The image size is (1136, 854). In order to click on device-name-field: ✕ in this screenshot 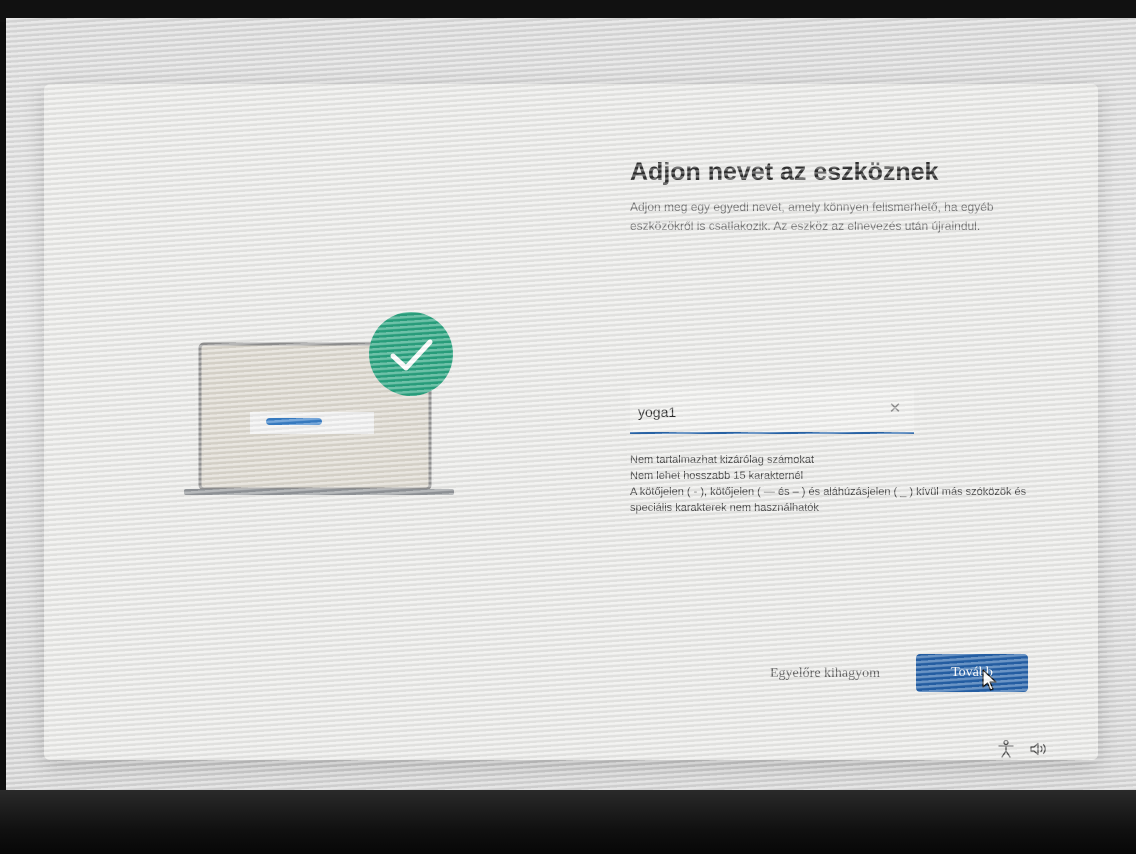, I will do `click(772, 411)`.